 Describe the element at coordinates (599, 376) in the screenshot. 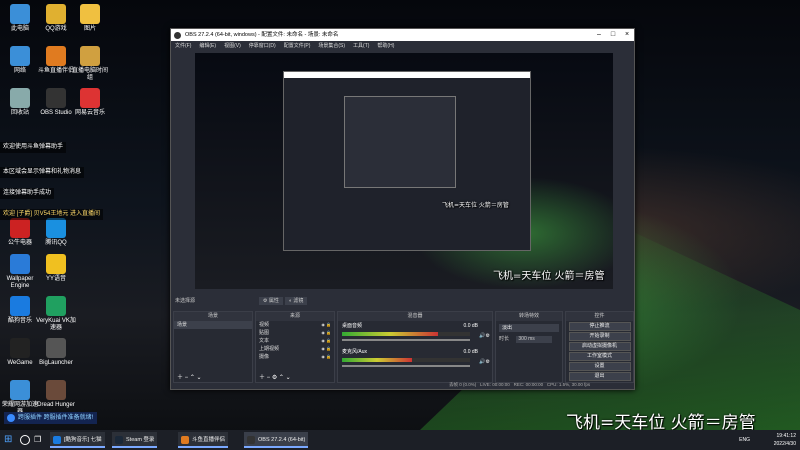

I see `control-button: 退出` at that location.